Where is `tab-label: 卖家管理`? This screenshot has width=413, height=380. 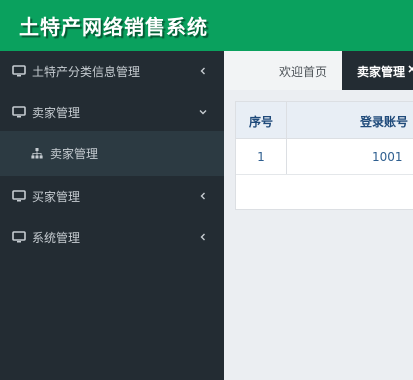 tab-label: 卖家管理 is located at coordinates (381, 72).